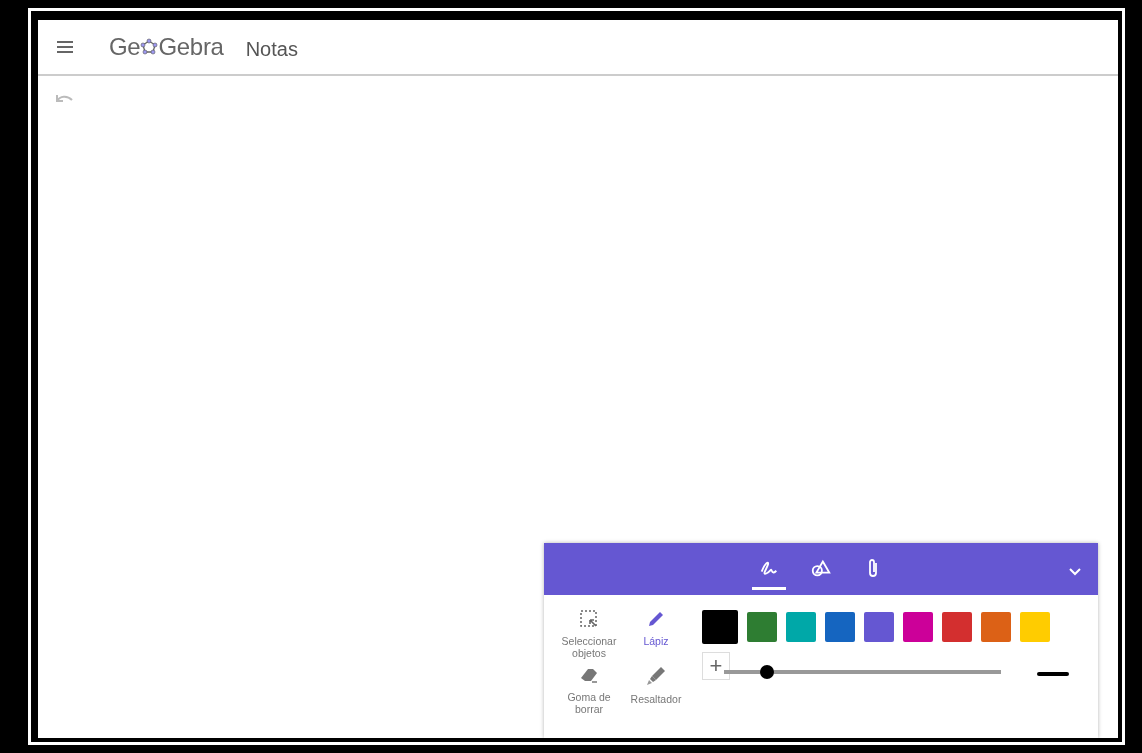 The height and width of the screenshot is (753, 1142). I want to click on logo-text: Ge, so click(125, 47).